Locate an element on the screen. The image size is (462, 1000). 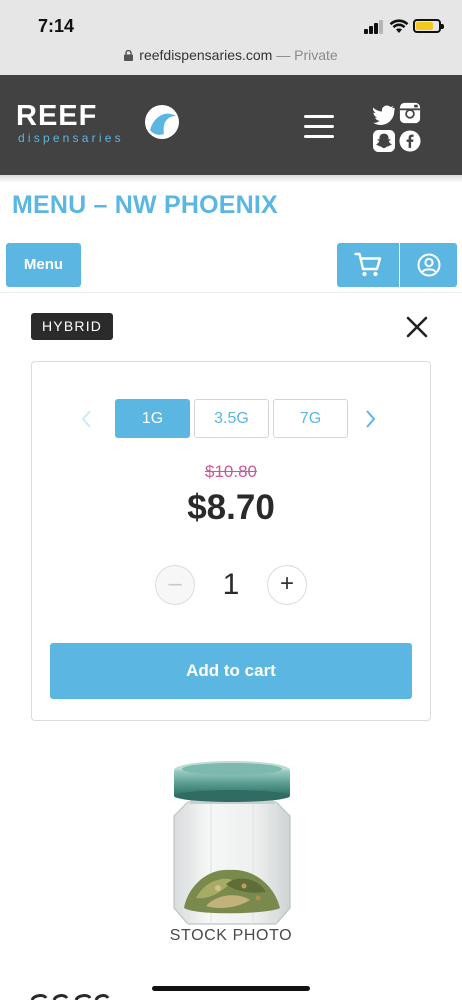
cart-icon is located at coordinates (368, 264).